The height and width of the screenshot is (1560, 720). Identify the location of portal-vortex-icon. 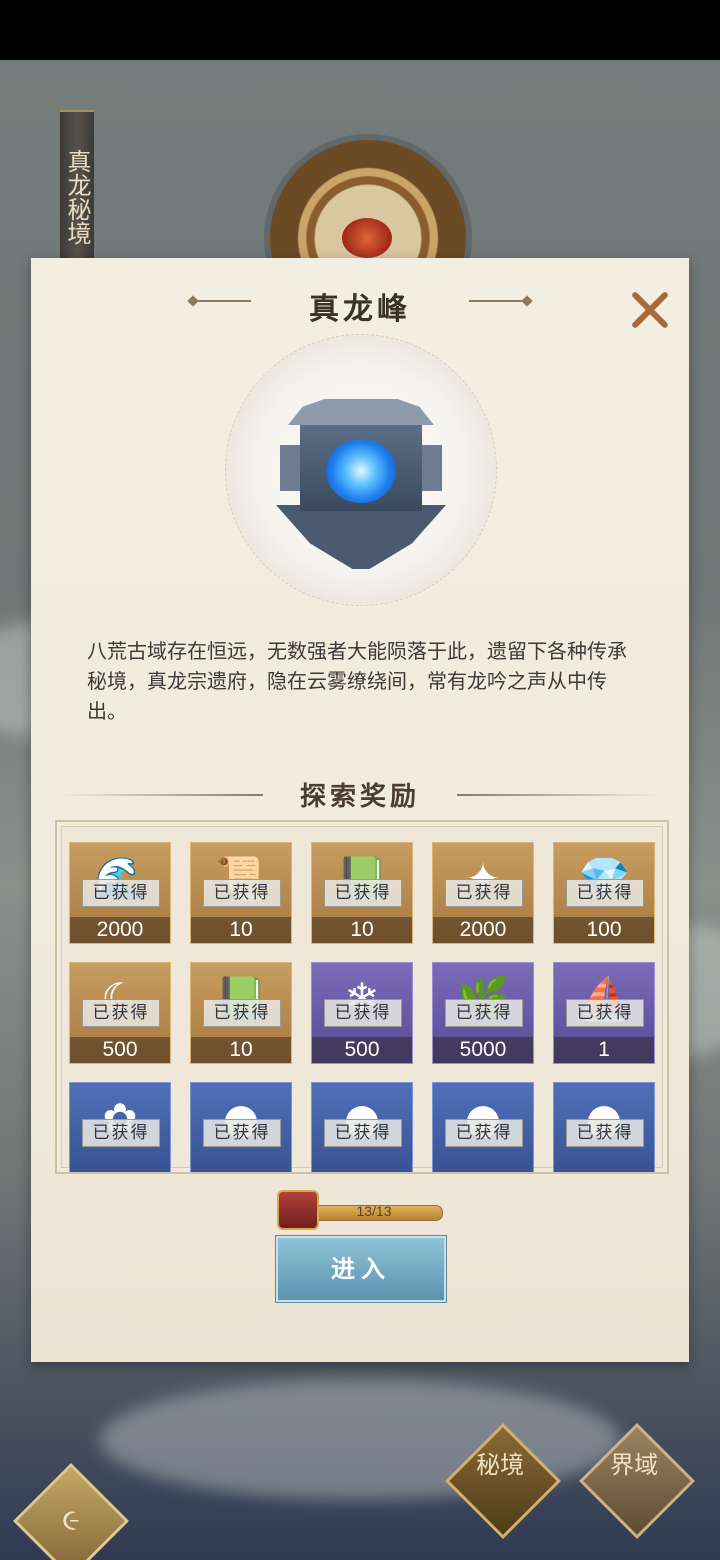
(361, 471).